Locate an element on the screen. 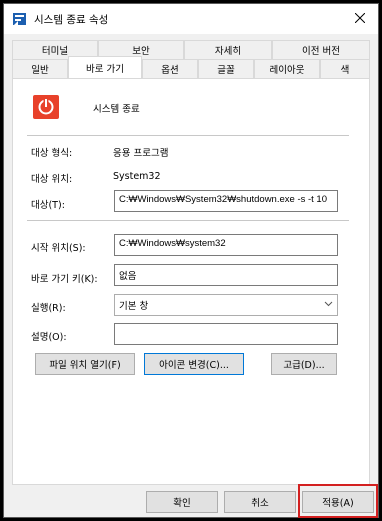  tab-strip: 터미널 보안 자세히 이전 버전 일반 바로 가기 옵션 글꼴 레이아웃 색 is located at coordinates (192, 60).